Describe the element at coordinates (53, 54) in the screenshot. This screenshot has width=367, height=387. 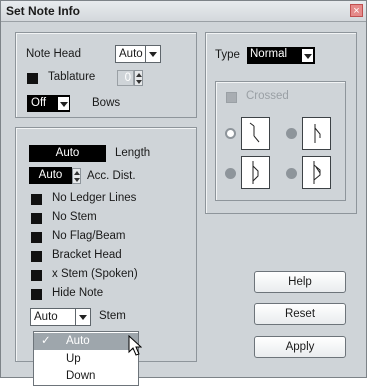
I see `note-head-label: Note Head` at that location.